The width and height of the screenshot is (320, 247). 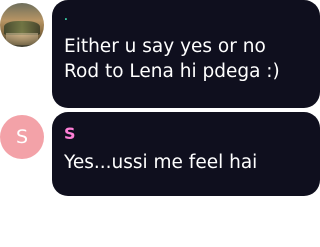 I want to click on message-text: Yes...ussi me feel hai, so click(x=192, y=162).